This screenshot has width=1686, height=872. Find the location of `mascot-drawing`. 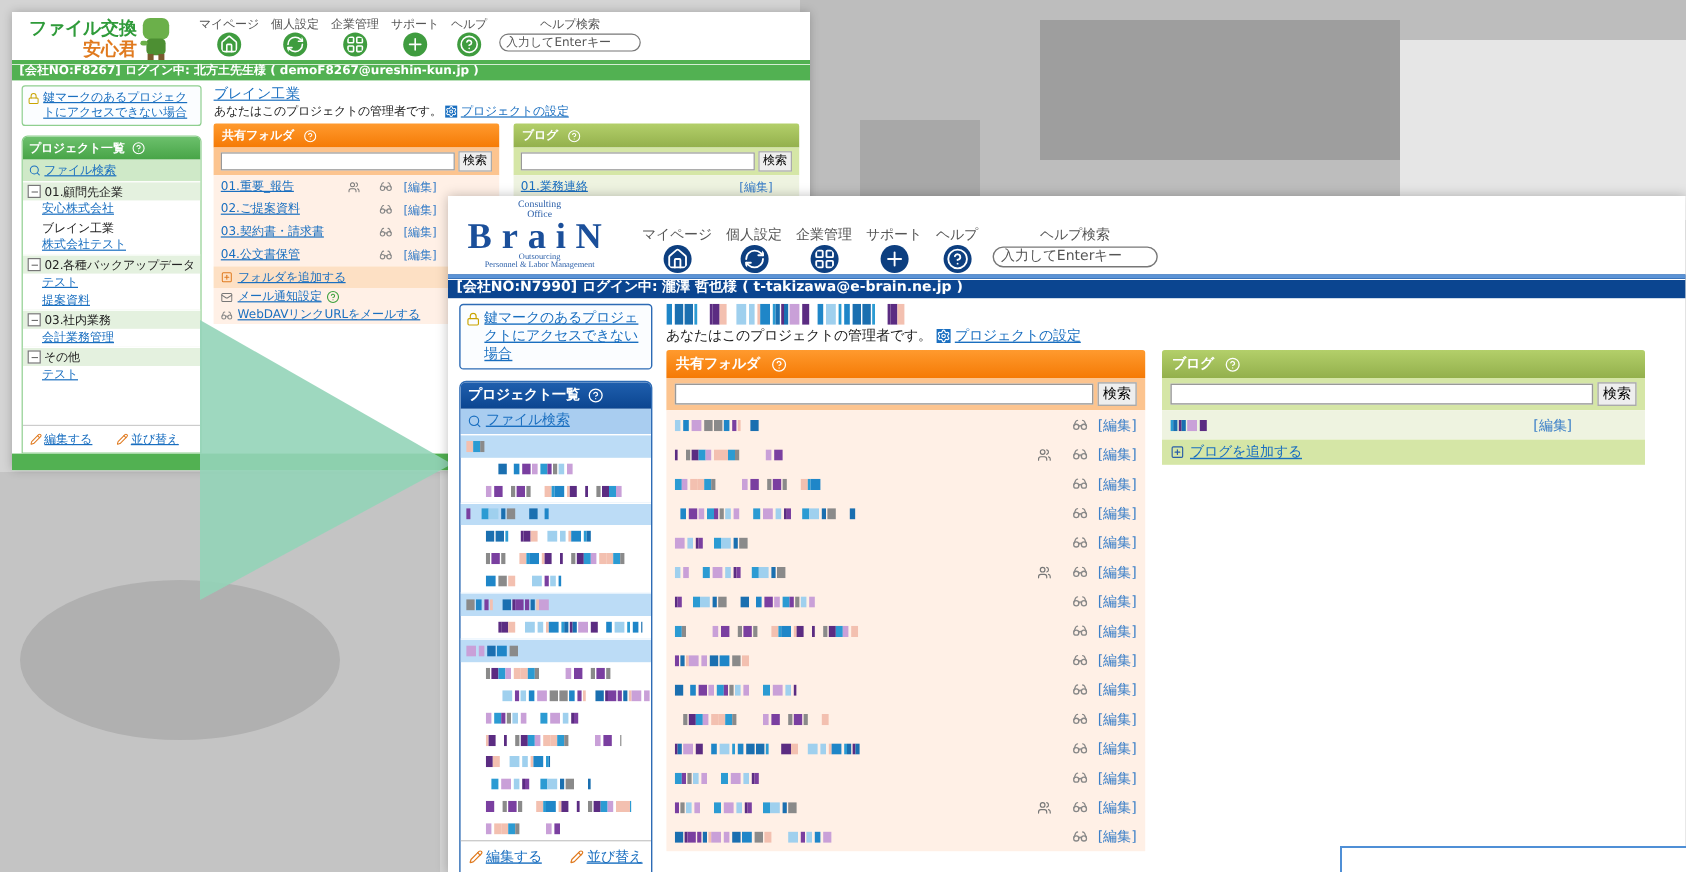

mascot-drawing is located at coordinates (156, 38).